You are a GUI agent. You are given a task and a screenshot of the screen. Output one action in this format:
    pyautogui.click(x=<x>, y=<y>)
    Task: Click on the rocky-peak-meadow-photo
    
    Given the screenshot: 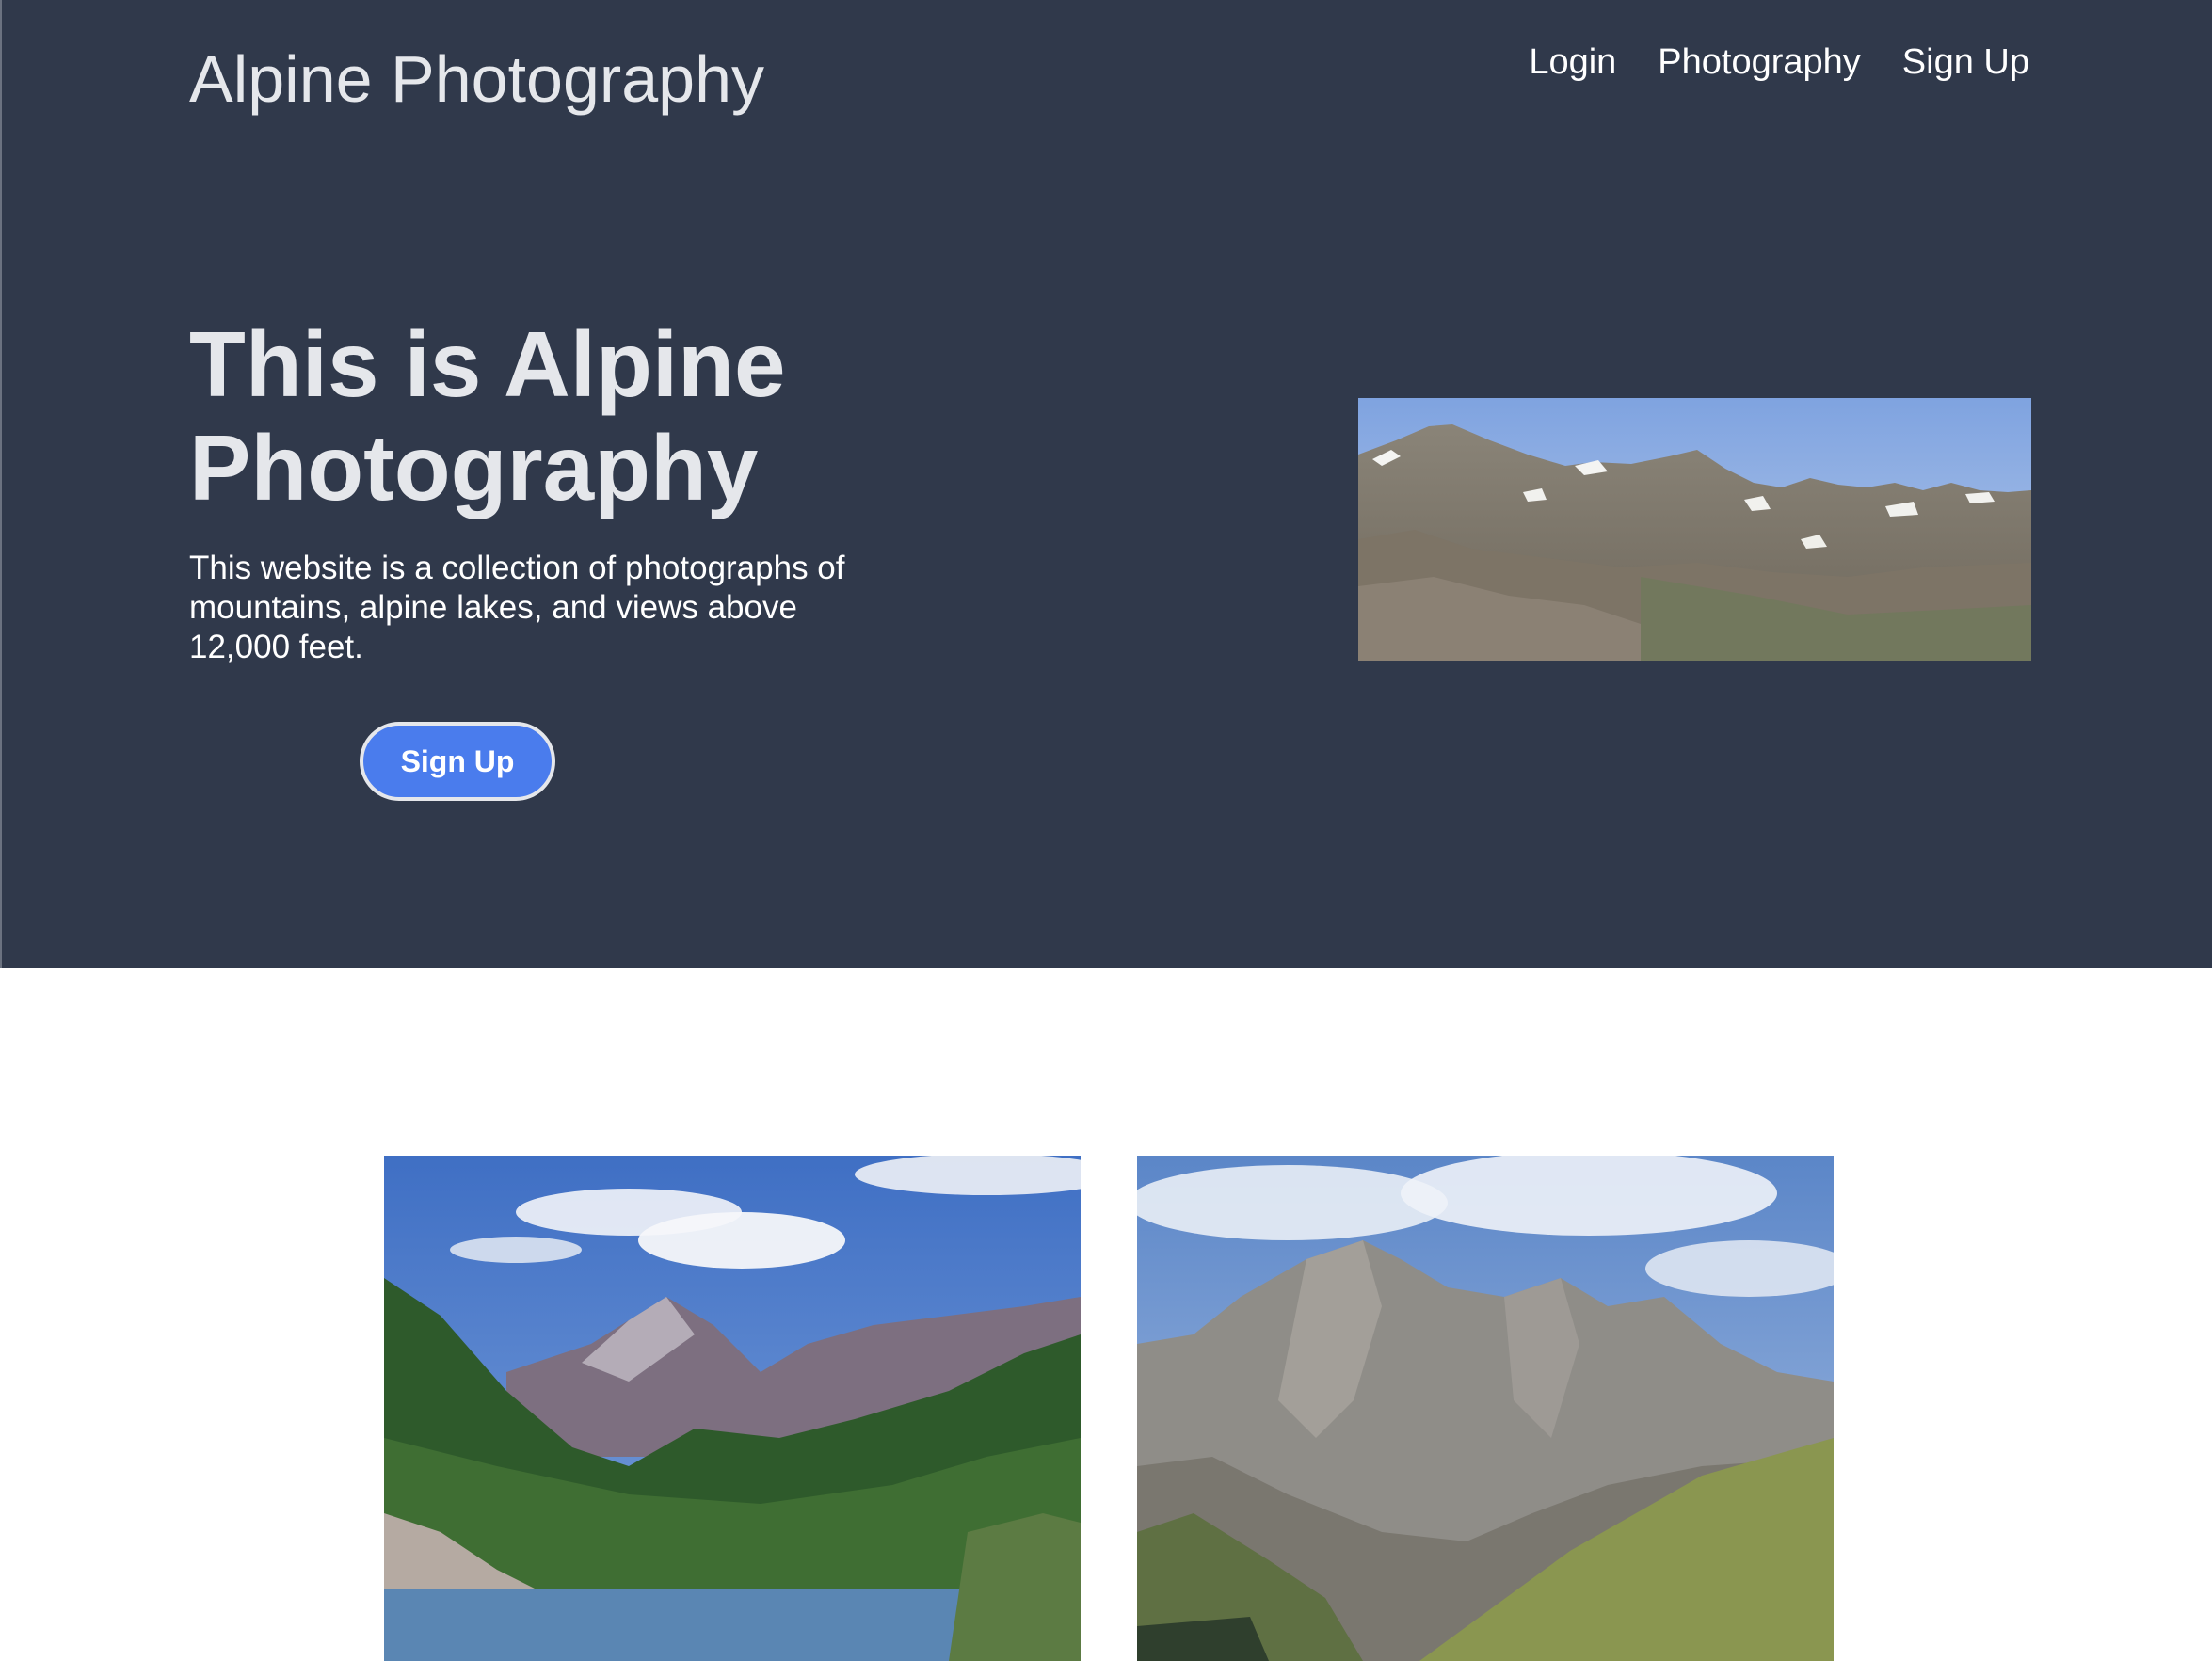 What is the action you would take?
    pyautogui.click(x=1485, y=1408)
    